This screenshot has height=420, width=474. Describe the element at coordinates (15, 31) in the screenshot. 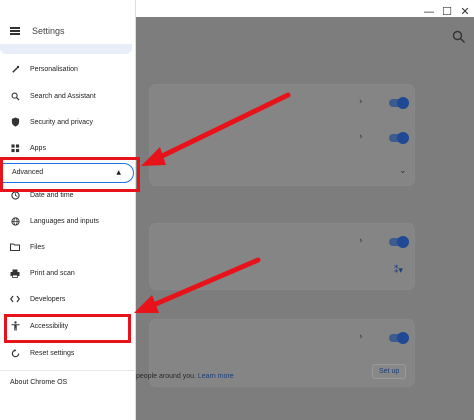

I see `menu-icon` at that location.